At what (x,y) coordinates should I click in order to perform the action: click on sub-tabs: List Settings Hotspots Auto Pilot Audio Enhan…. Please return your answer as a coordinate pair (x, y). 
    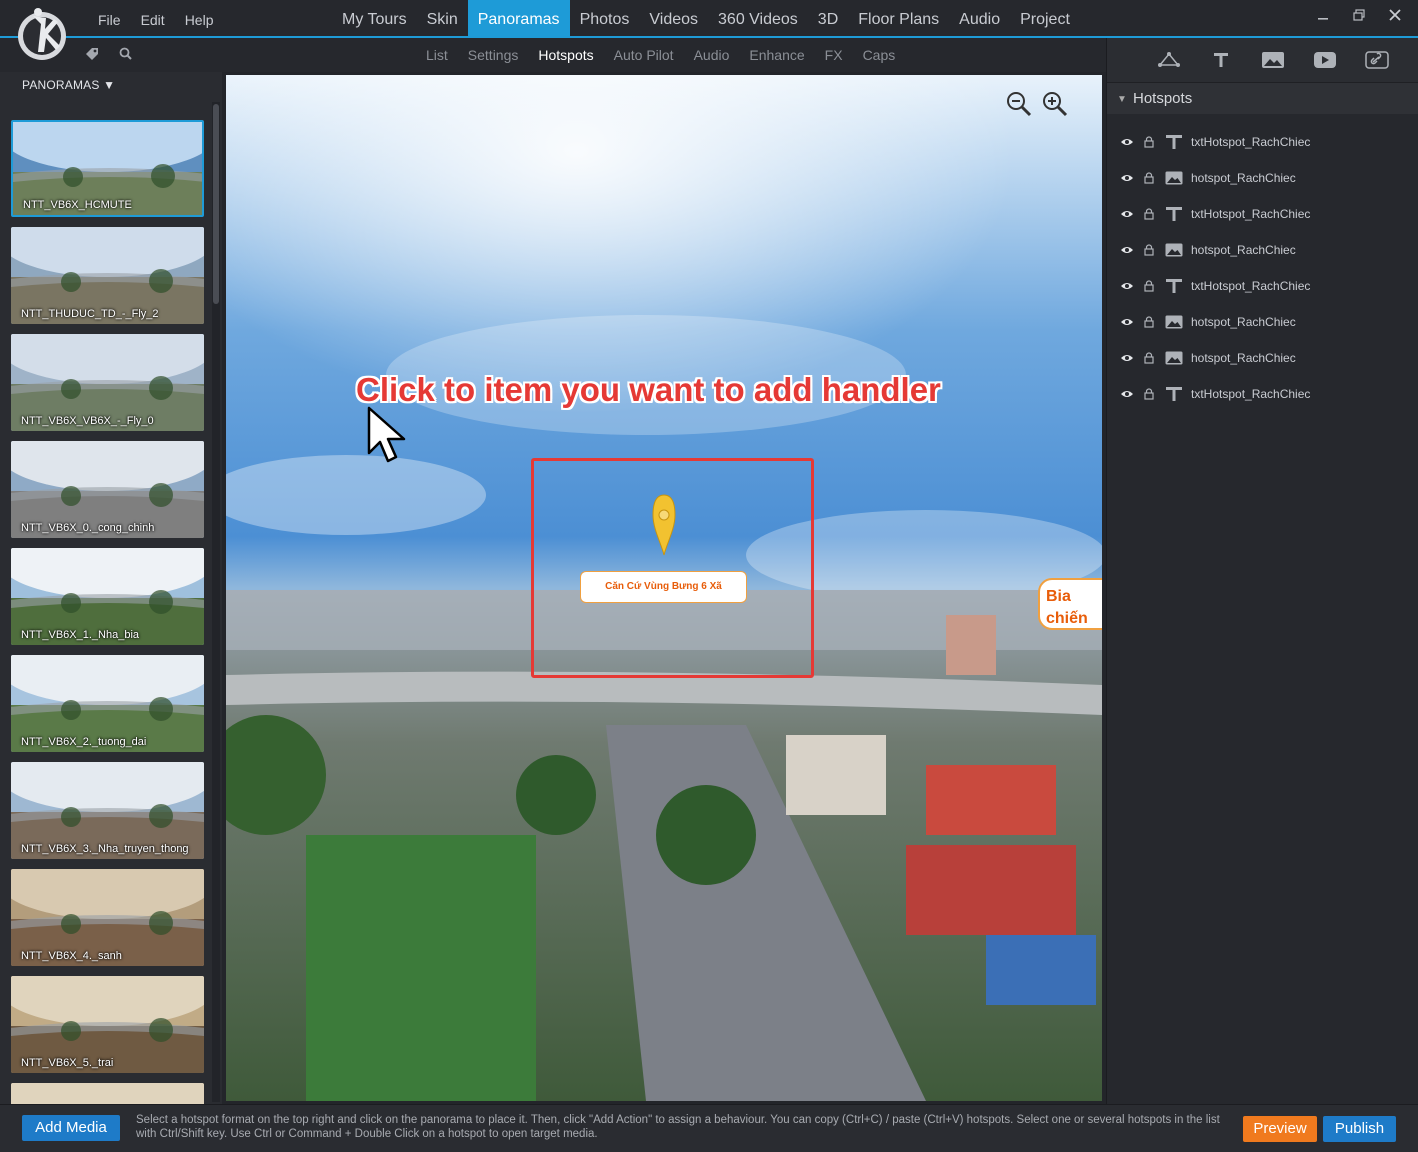
    Looking at the image, I should click on (660, 55).